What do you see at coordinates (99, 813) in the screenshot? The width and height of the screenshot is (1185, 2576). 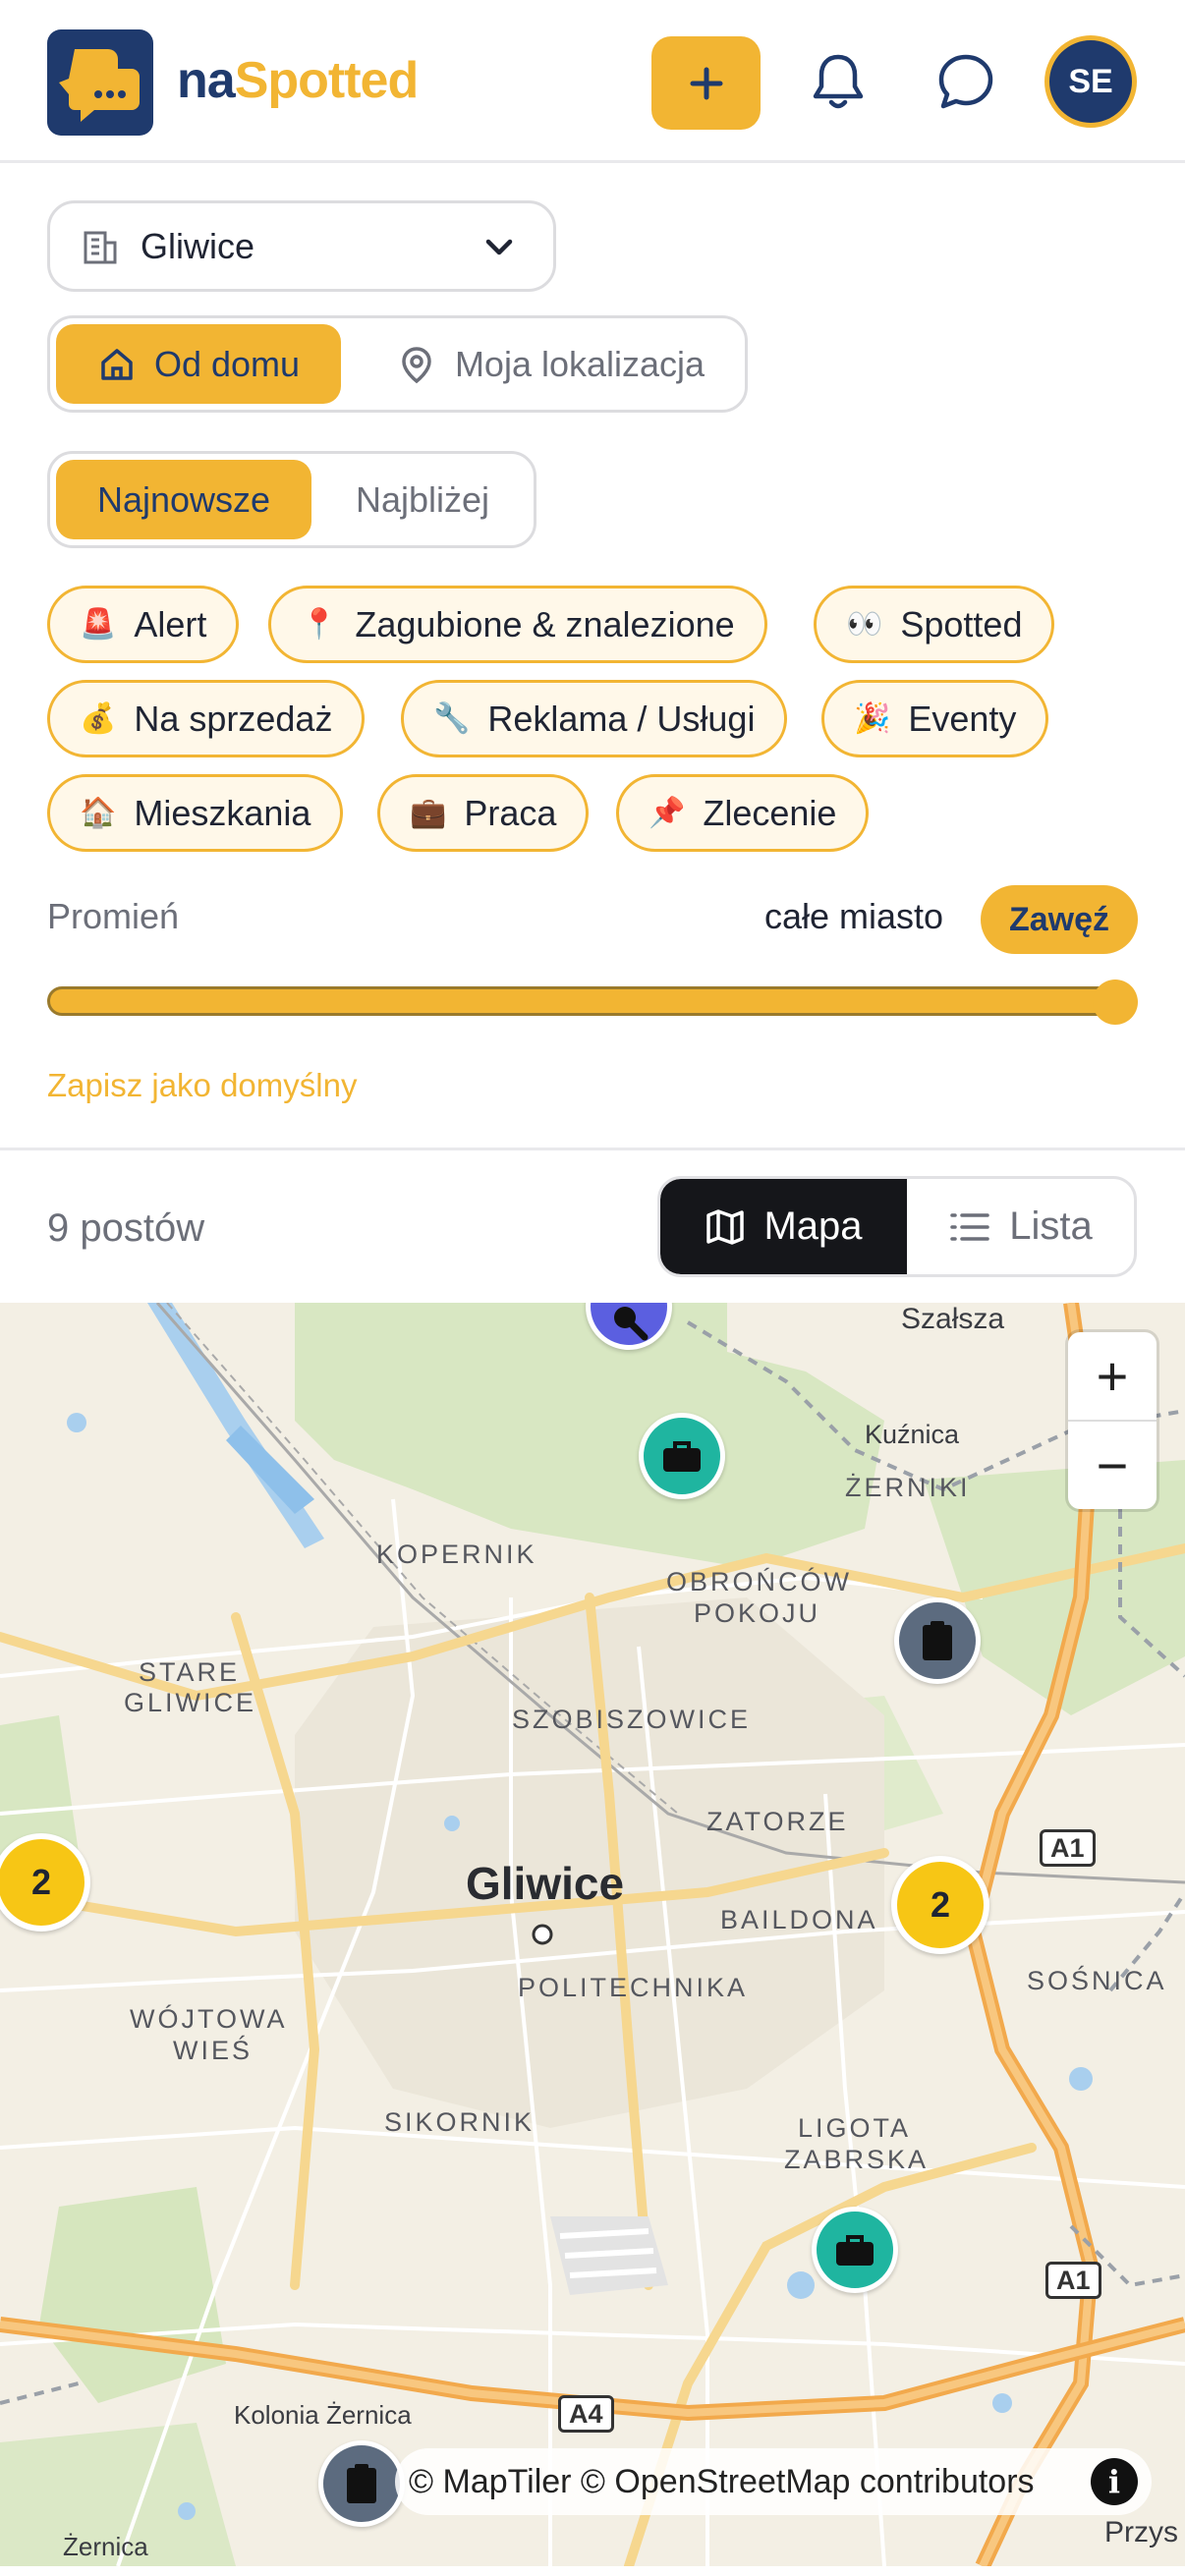 I see `house-icon: 🏠` at bounding box center [99, 813].